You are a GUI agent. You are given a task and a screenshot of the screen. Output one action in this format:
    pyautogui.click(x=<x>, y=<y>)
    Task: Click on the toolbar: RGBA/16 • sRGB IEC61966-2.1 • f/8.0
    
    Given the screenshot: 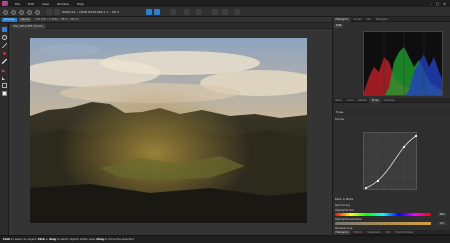 What is the action you would take?
    pyautogui.click(x=225, y=12)
    